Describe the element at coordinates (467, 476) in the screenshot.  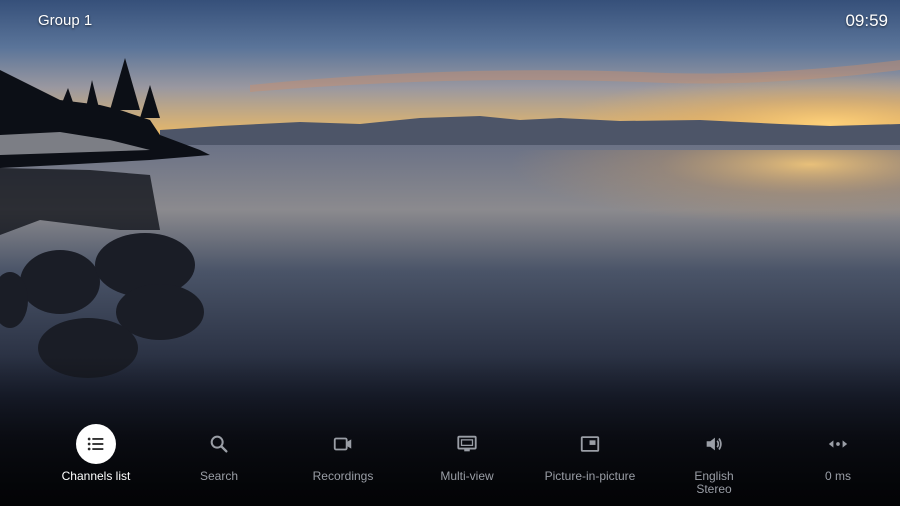
I see `multi-view-label: Multi-view` at that location.